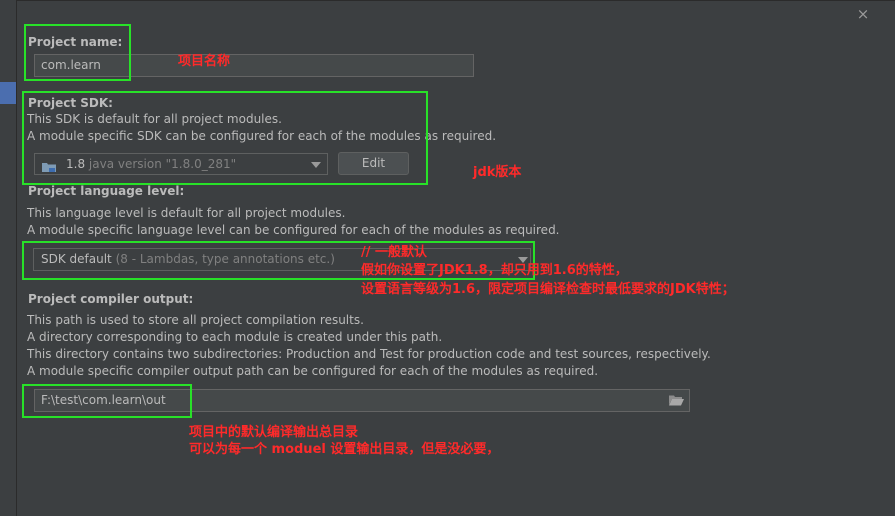 The height and width of the screenshot is (516, 895). What do you see at coordinates (676, 400) in the screenshot?
I see `folder-open-icon` at bounding box center [676, 400].